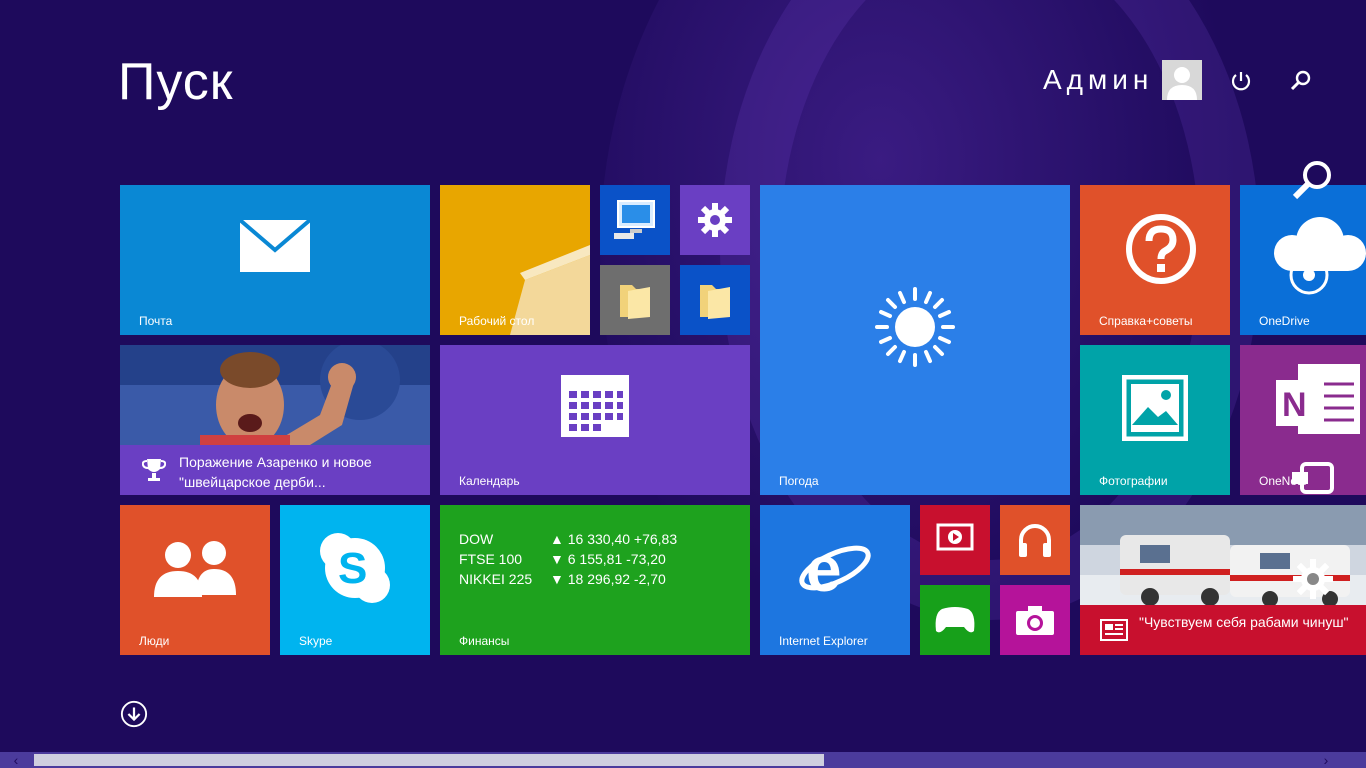 The width and height of the screenshot is (1366, 768). Describe the element at coordinates (1284, 321) in the screenshot. I see `tile-onedrive-label: OneDrive` at that location.